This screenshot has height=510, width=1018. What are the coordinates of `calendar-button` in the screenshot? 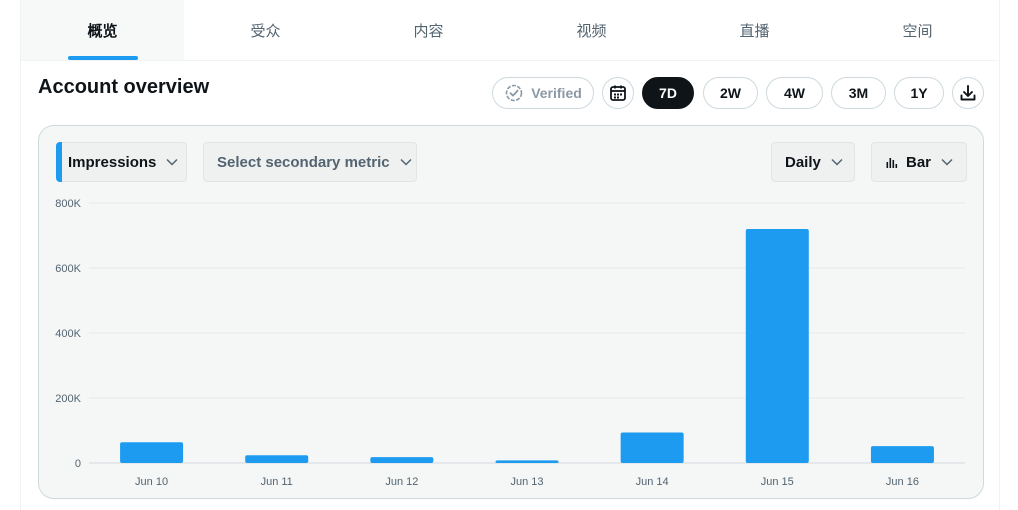 It's located at (618, 93).